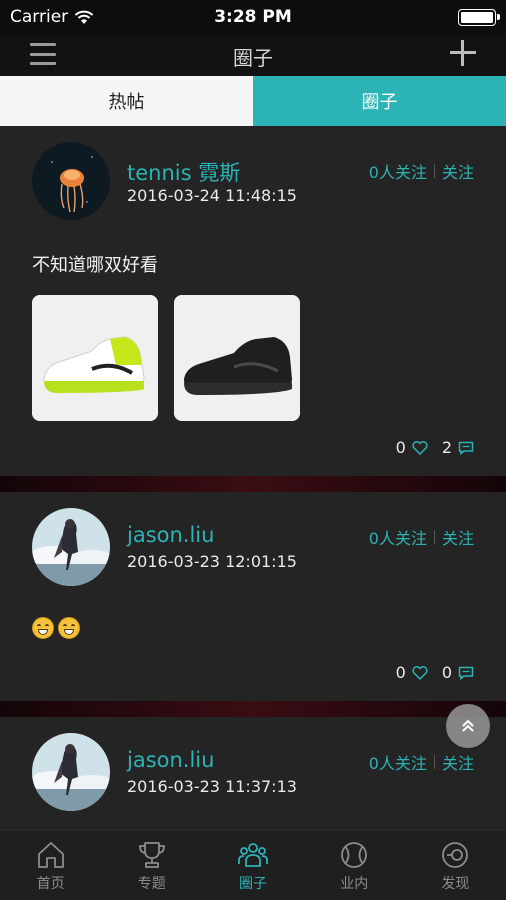 The width and height of the screenshot is (506, 900). I want to click on tab-label: 发现, so click(455, 884).